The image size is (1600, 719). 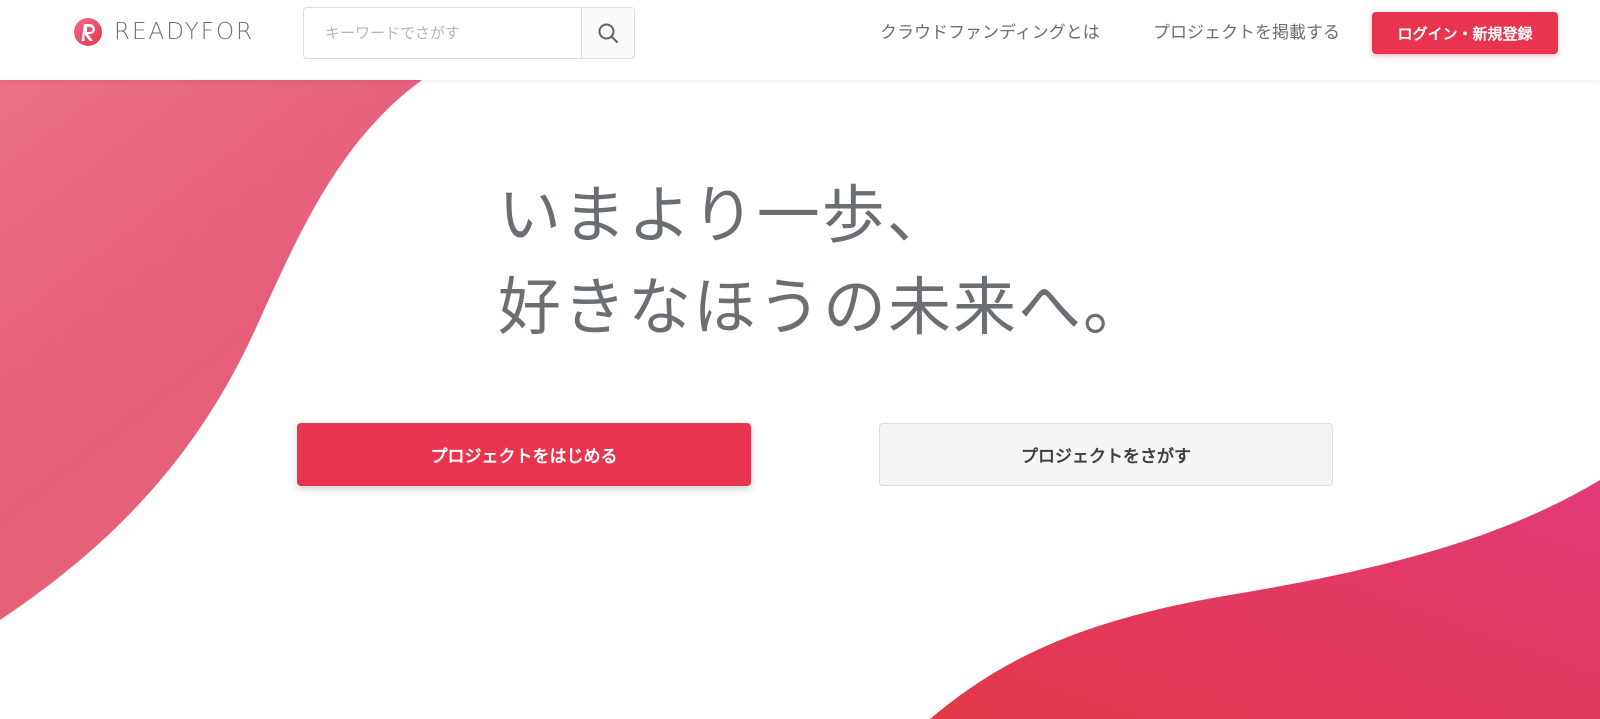 I want to click on hero-headline-line-1: いまより一歩、, so click(x=725, y=215).